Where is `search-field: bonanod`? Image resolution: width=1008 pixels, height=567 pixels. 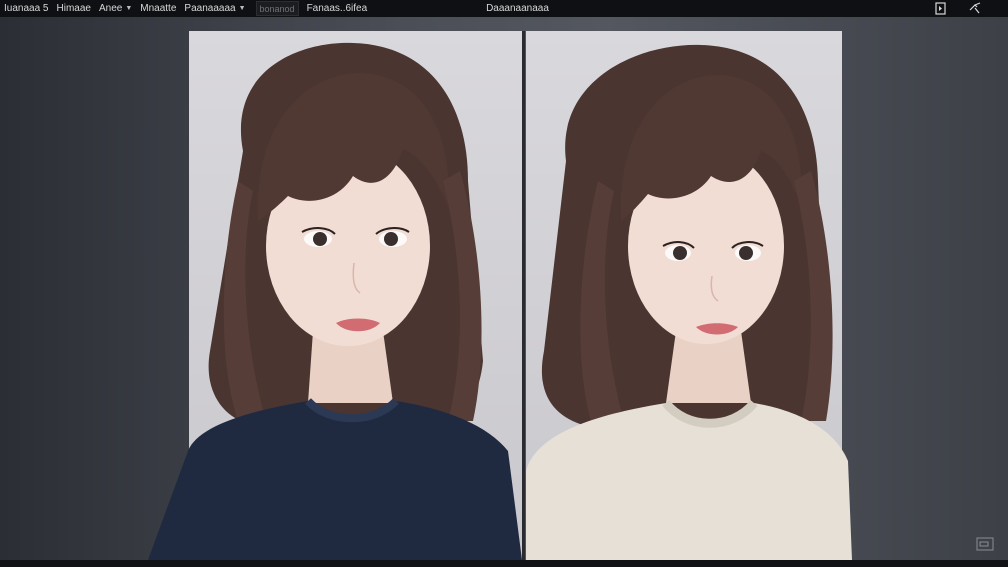
search-field: bonanod is located at coordinates (277, 8).